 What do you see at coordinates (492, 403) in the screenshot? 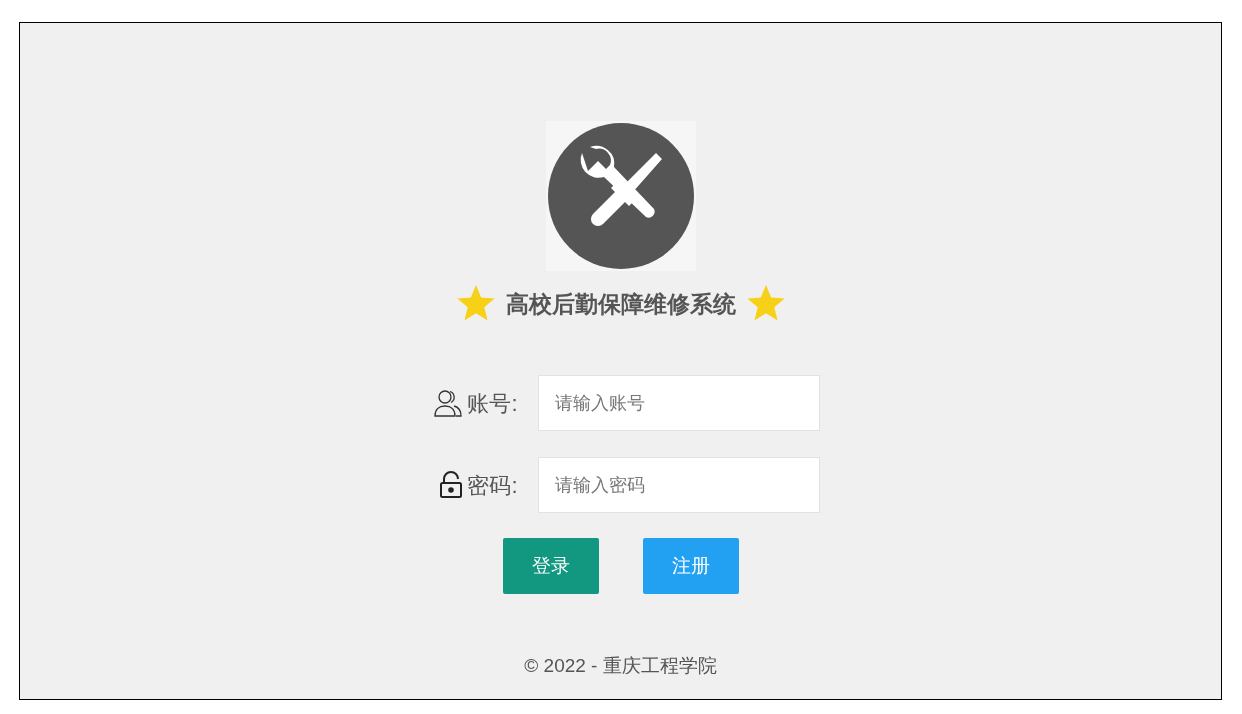
I see `field-label: 账号:` at bounding box center [492, 403].